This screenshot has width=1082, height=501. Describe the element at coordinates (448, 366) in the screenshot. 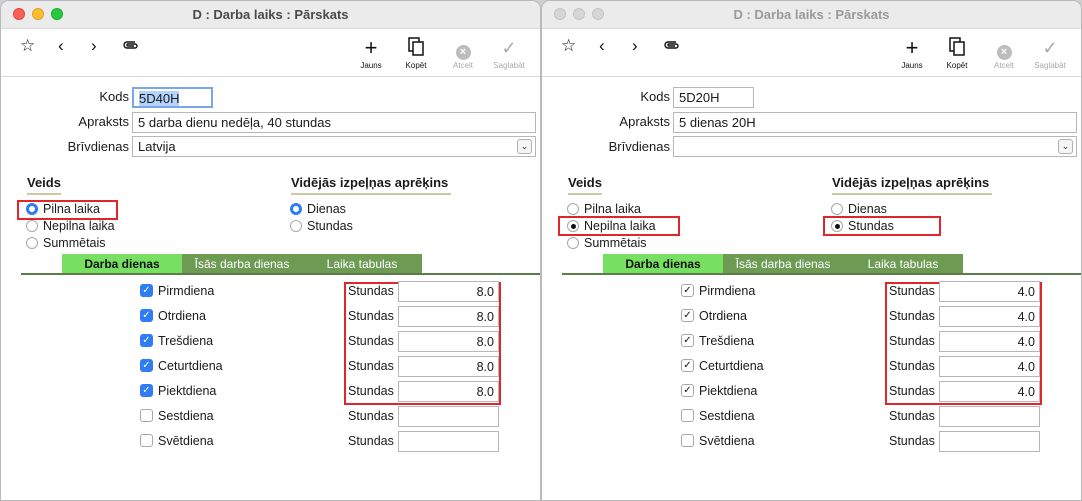

I see `hours-input-ceturtdiena: 8.0` at that location.